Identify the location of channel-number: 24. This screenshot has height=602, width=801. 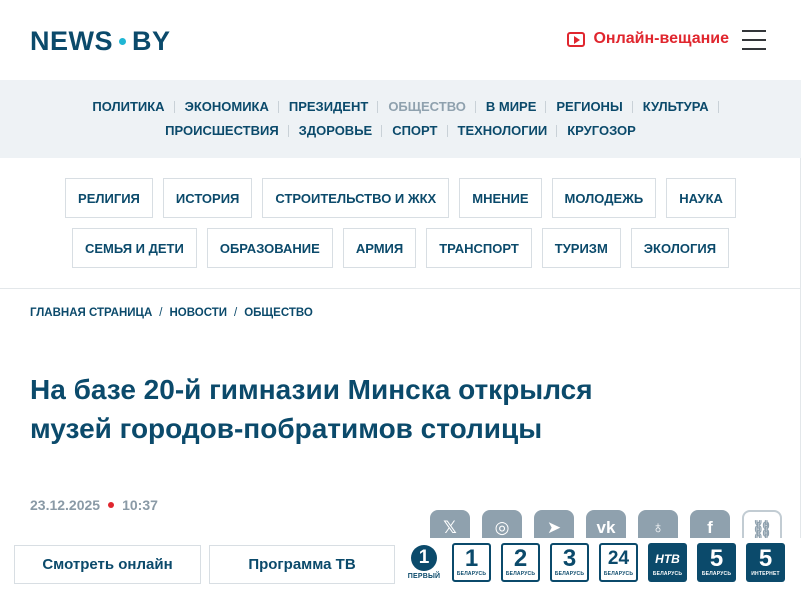
(618, 558).